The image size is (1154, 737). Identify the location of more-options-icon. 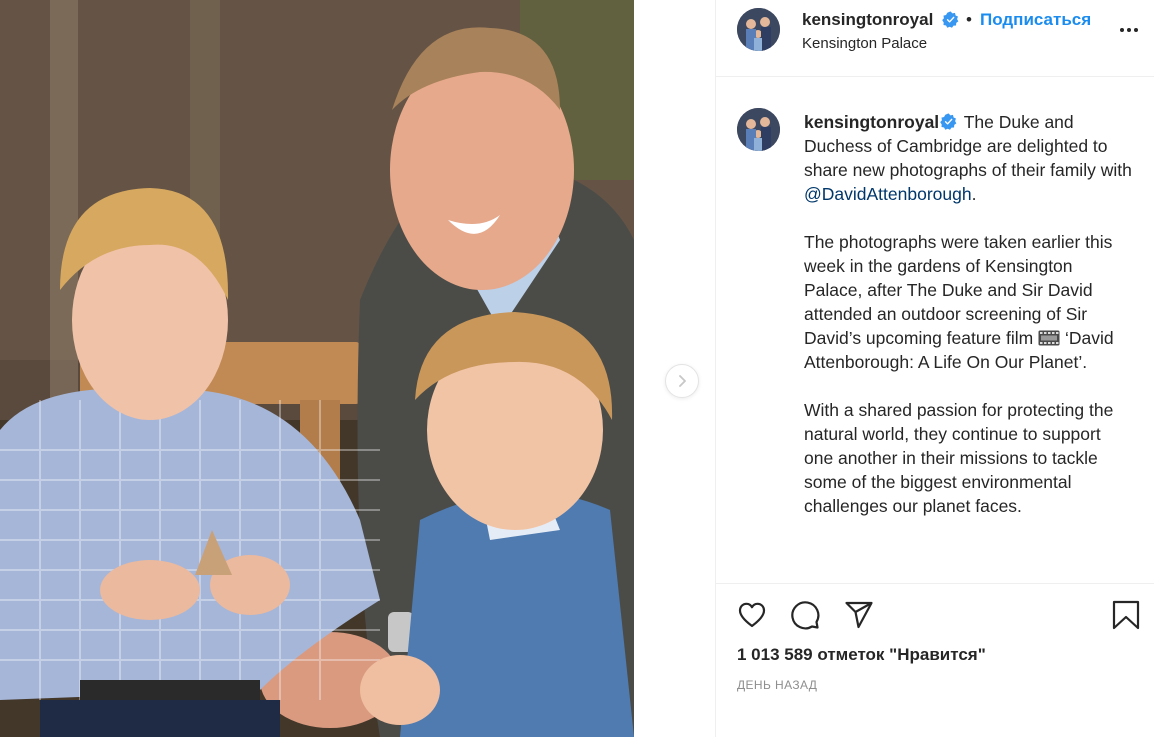
(1129, 30).